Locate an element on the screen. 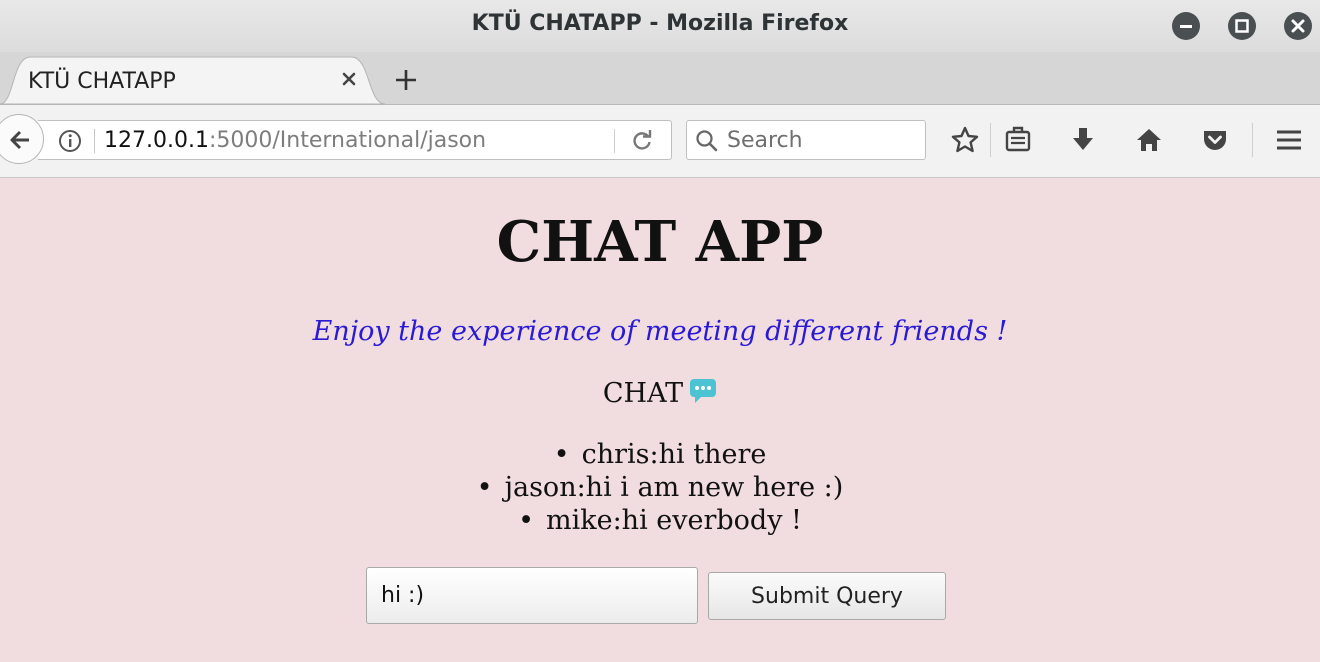 Image resolution: width=1320 pixels, height=662 pixels. maximize-icon is located at coordinates (1242, 26).